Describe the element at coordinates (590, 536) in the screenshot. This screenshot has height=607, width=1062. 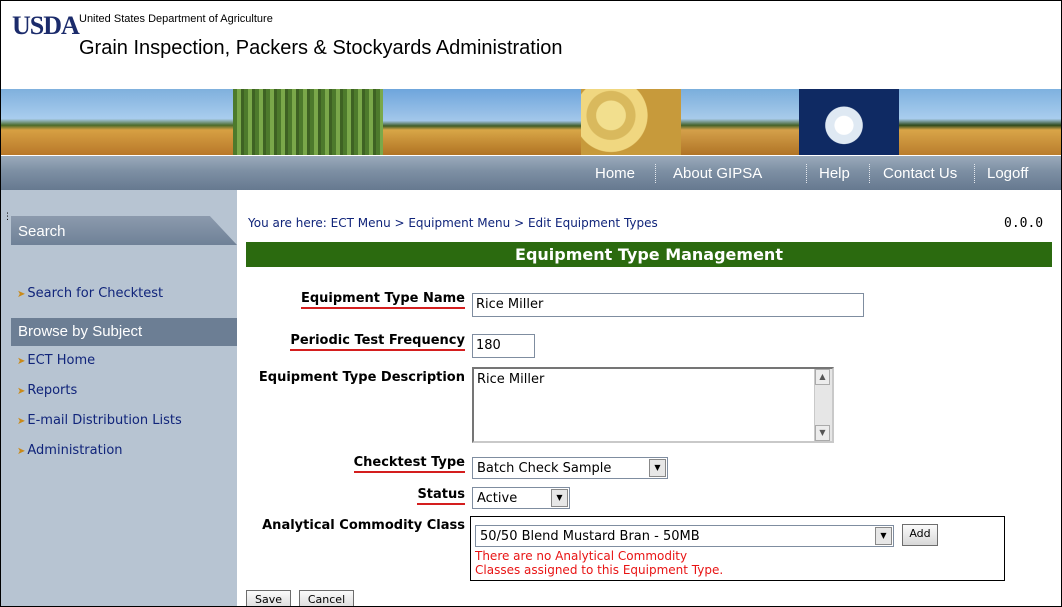
I see `analytical-commodity-class-value: 50/50 Blend Mustard Bran - 50MB` at that location.